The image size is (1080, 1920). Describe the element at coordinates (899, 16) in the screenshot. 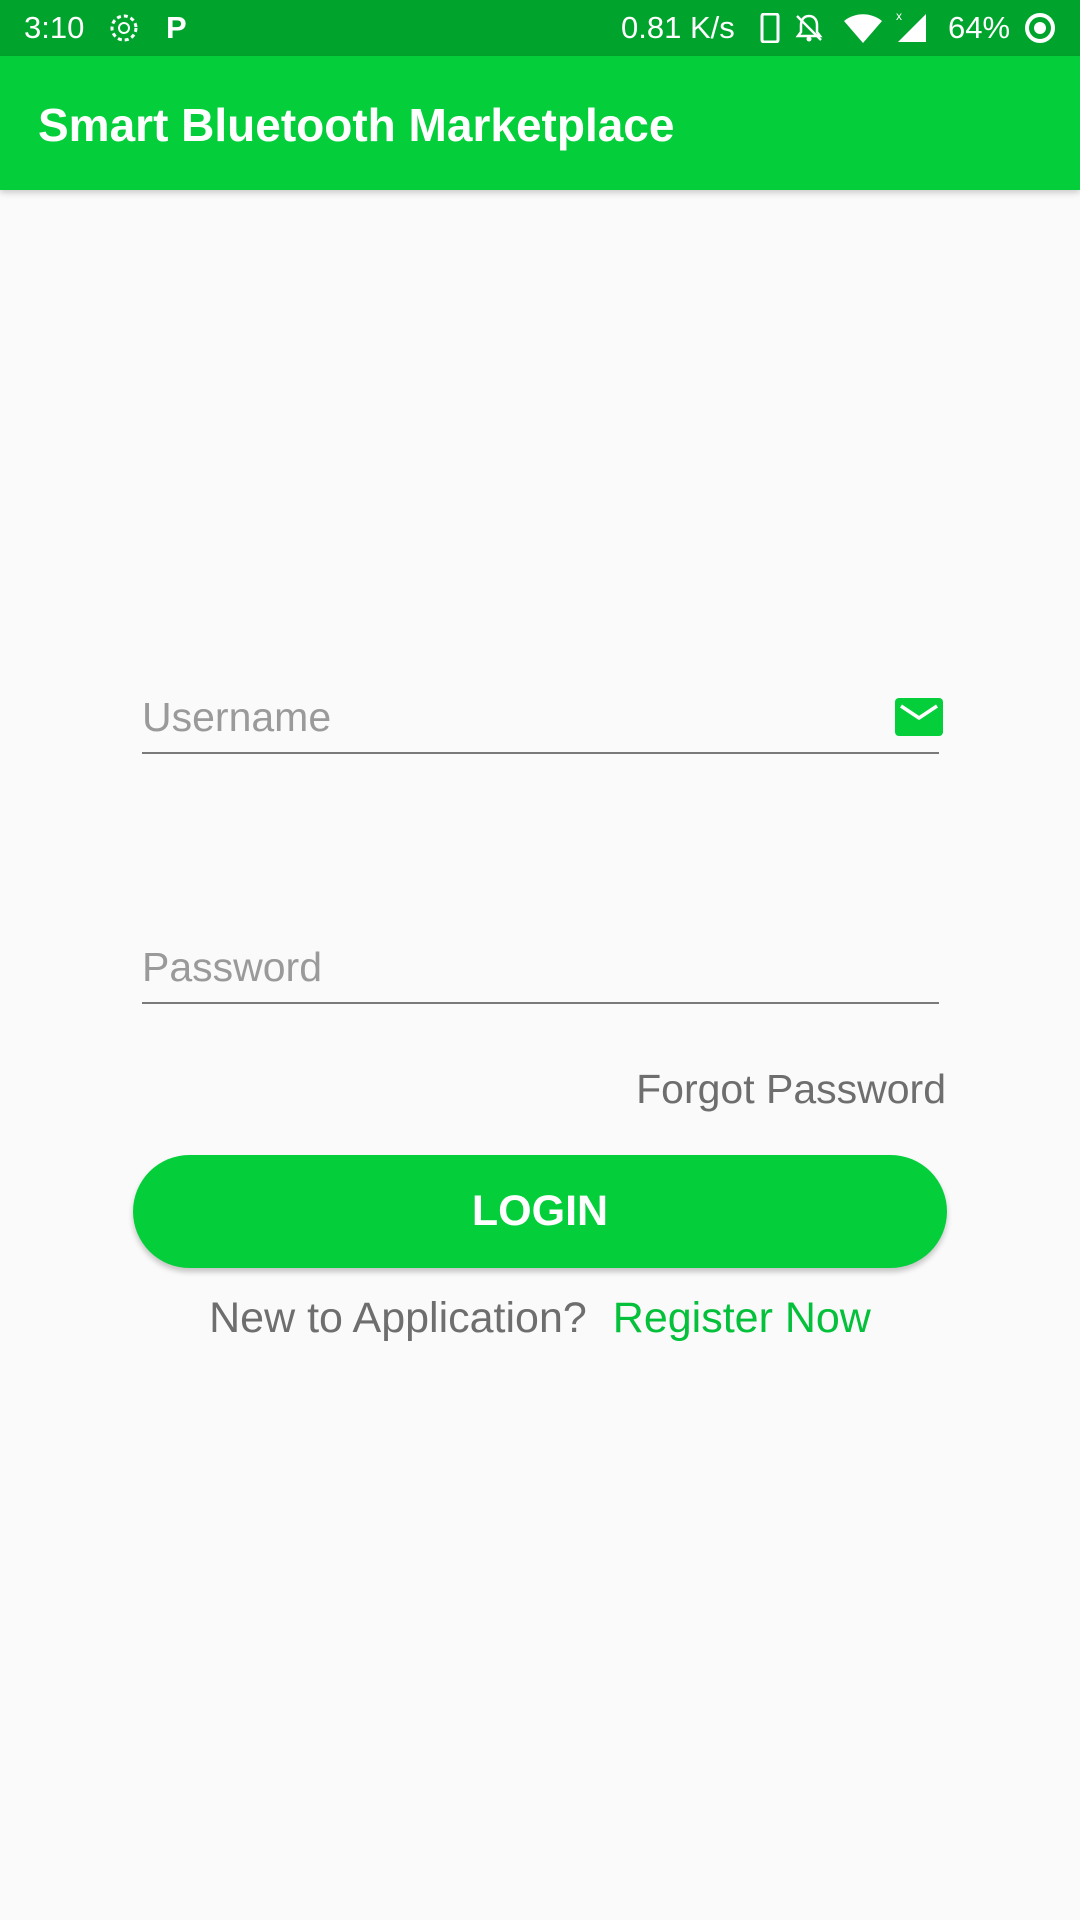

I see `svg-text: x` at that location.